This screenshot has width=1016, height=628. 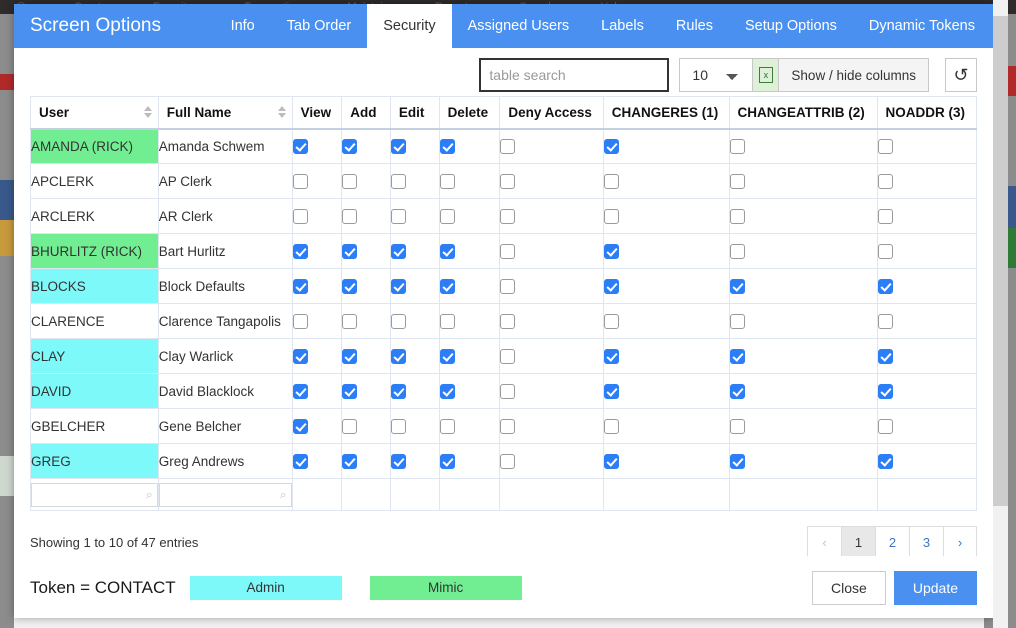 I want to click on show-hide-columns-button: Show / hide columns, so click(x=854, y=75).